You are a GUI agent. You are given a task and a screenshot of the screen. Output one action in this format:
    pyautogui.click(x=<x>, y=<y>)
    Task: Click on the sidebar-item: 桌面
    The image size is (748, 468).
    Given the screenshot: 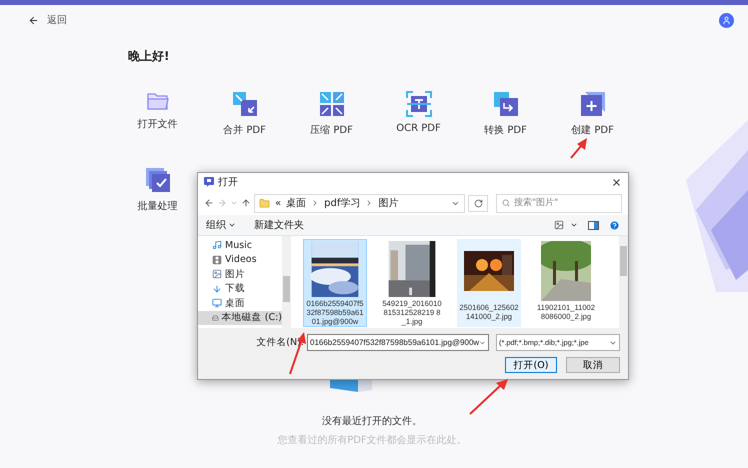 What is the action you would take?
    pyautogui.click(x=240, y=303)
    